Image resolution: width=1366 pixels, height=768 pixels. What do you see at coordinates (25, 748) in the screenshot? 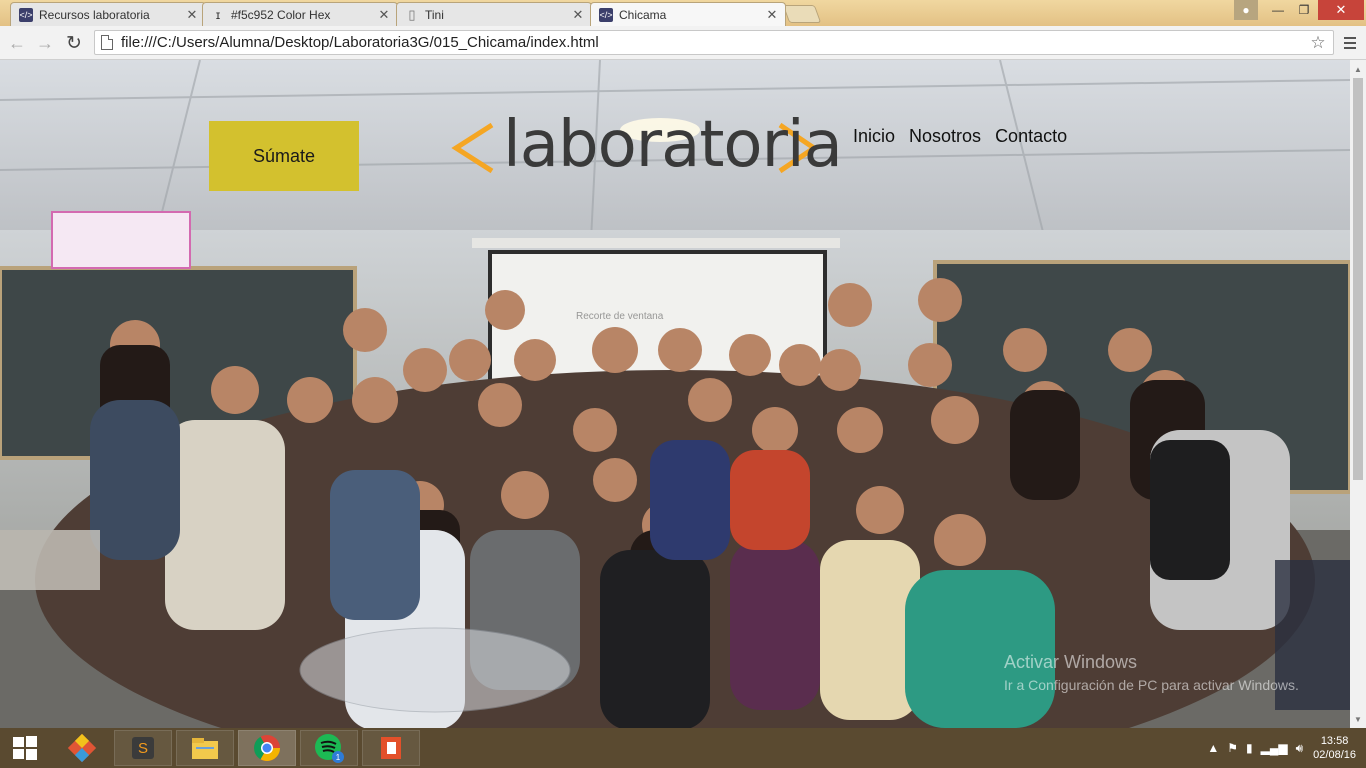
I see `windows-start-icon` at bounding box center [25, 748].